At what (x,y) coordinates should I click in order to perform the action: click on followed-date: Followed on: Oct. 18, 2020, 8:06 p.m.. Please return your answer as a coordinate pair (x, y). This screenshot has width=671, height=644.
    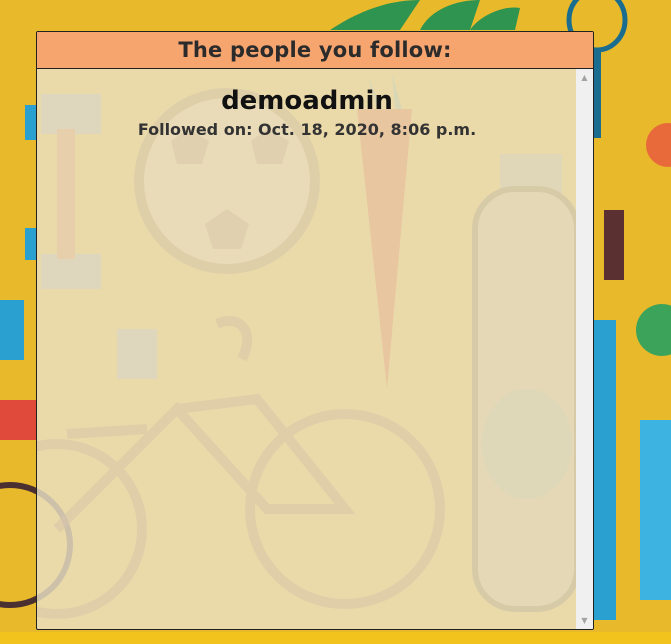
    Looking at the image, I should click on (307, 129).